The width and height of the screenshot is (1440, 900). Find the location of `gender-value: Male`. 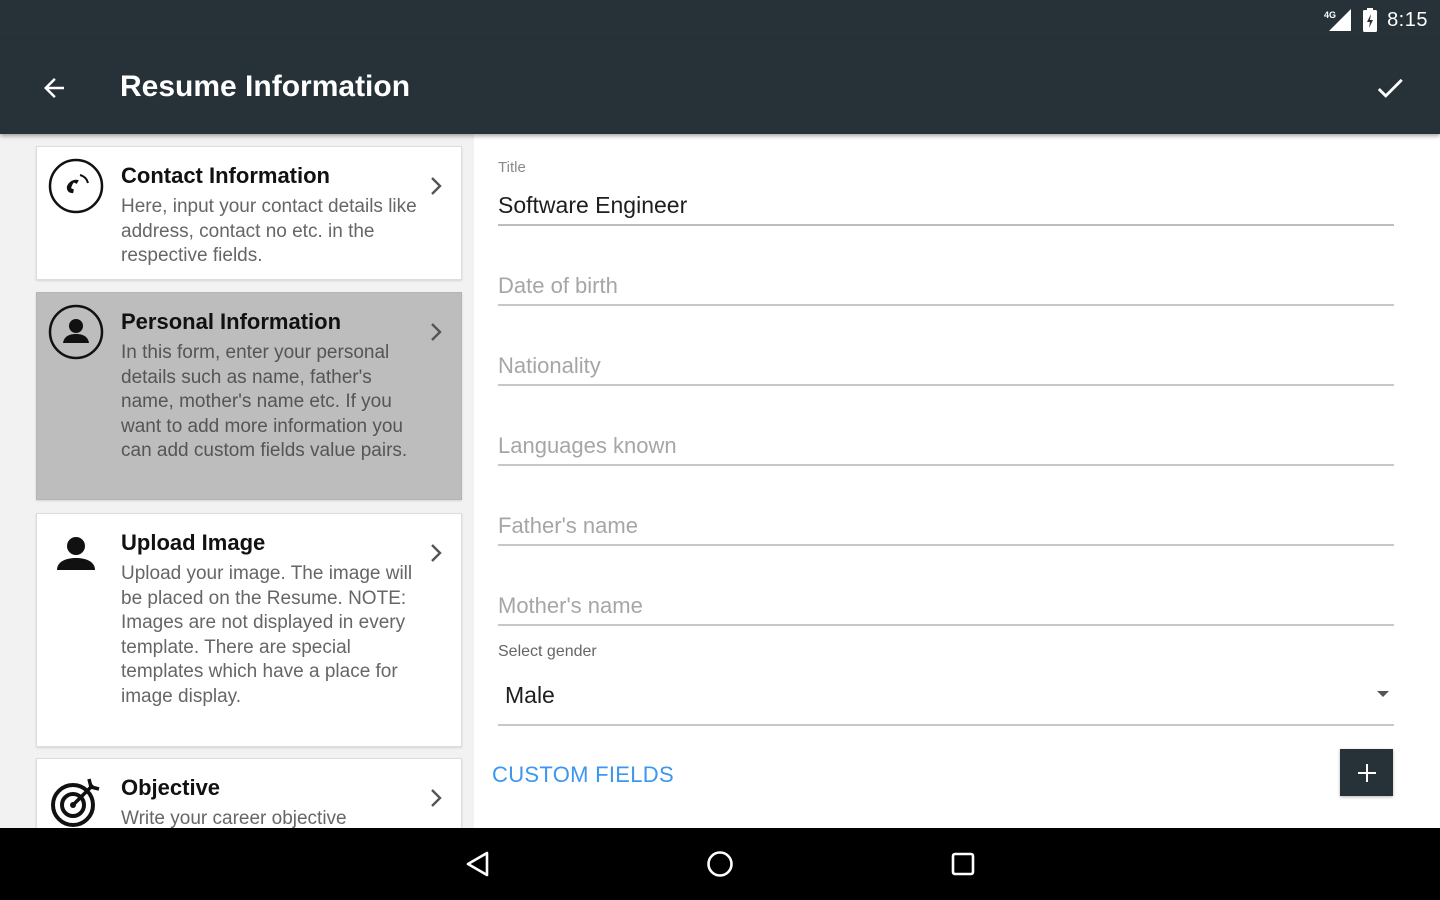

gender-value: Male is located at coordinates (530, 695).